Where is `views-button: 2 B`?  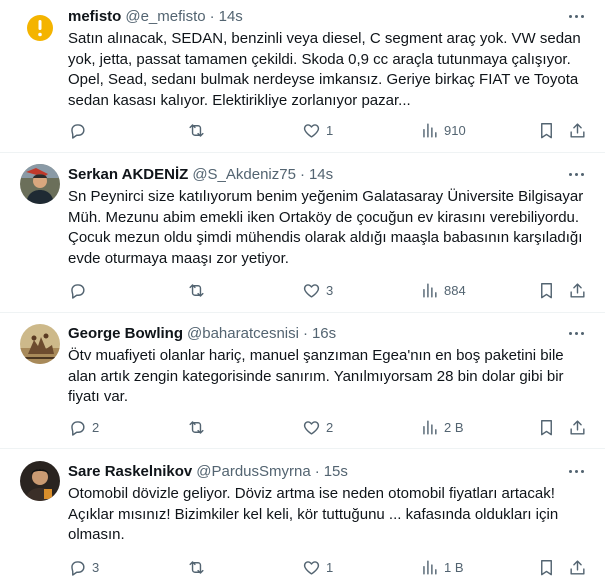 views-button: 2 B is located at coordinates (442, 427).